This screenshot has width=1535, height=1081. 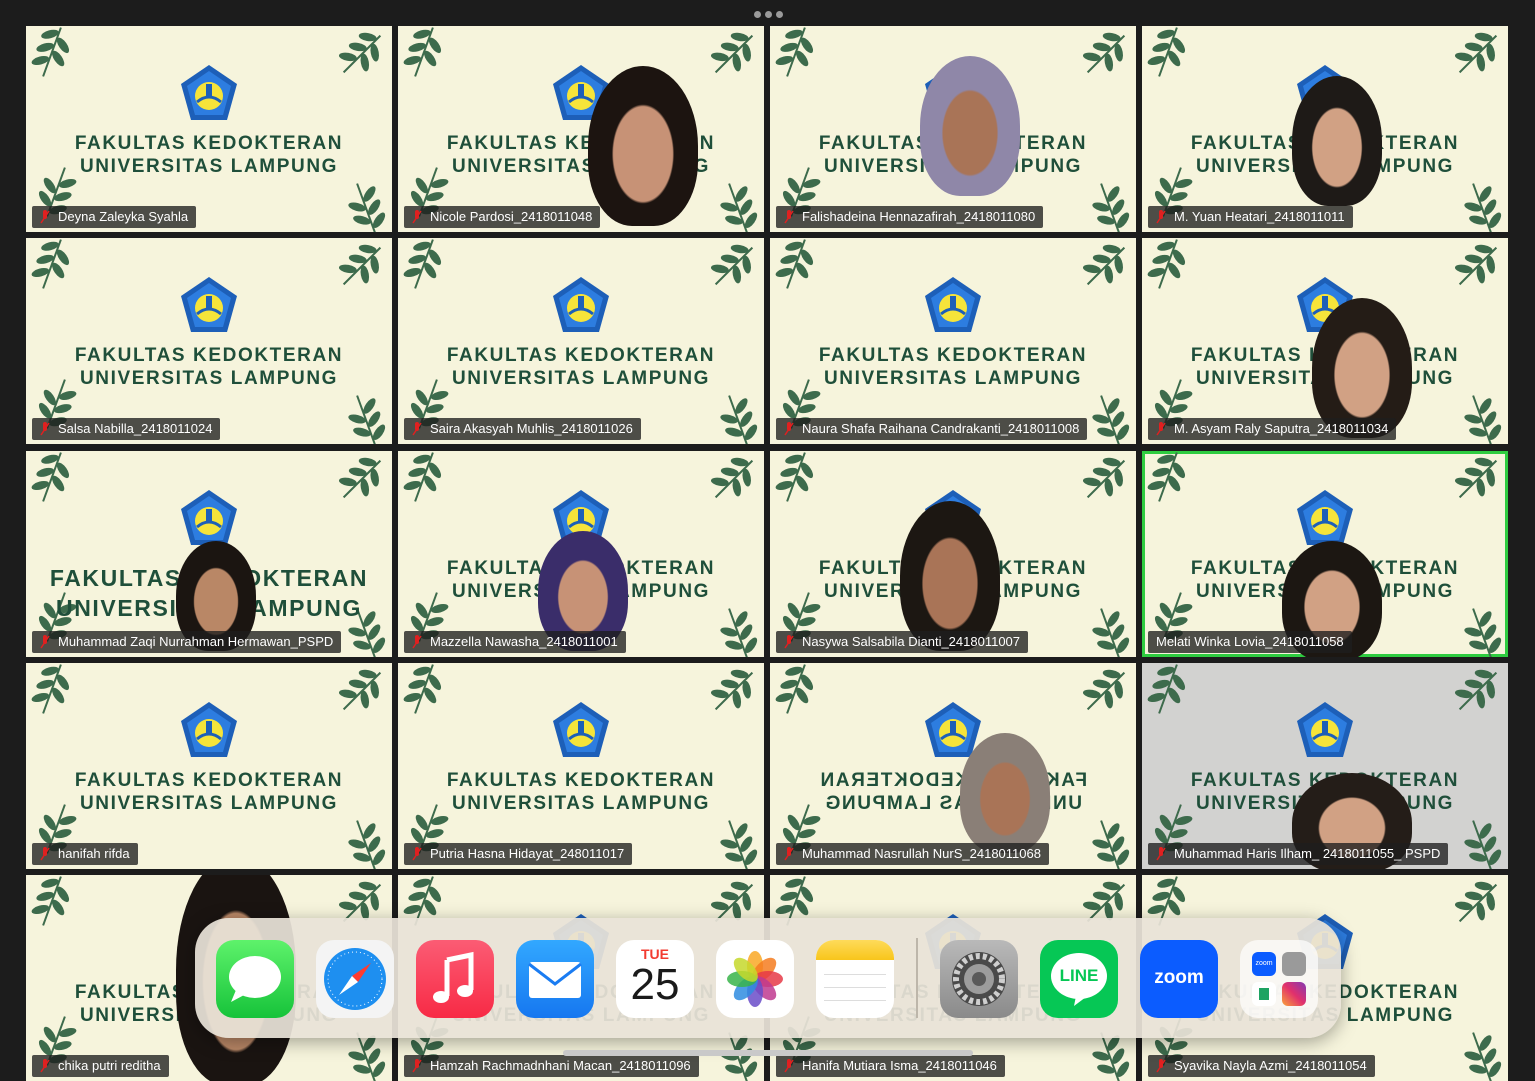 I want to click on dock-divider, so click(x=917, y=978).